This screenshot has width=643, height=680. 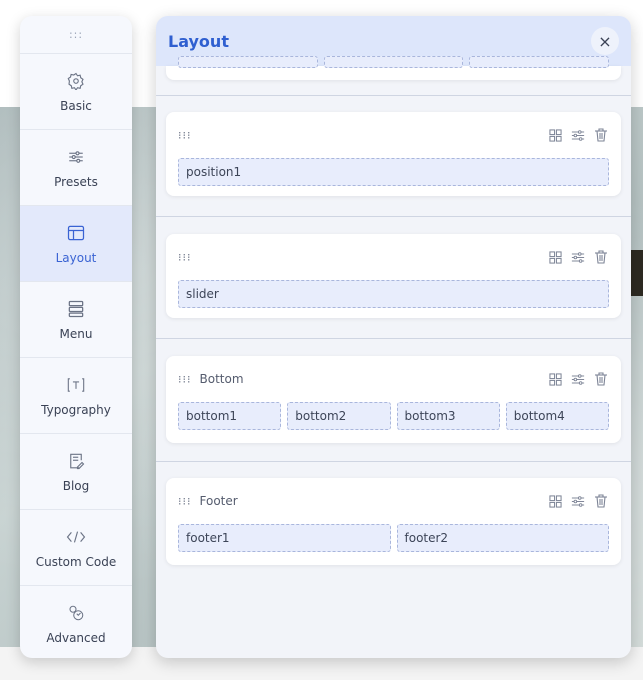 What do you see at coordinates (230, 416) in the screenshot?
I see `position-slot: bottom1` at bounding box center [230, 416].